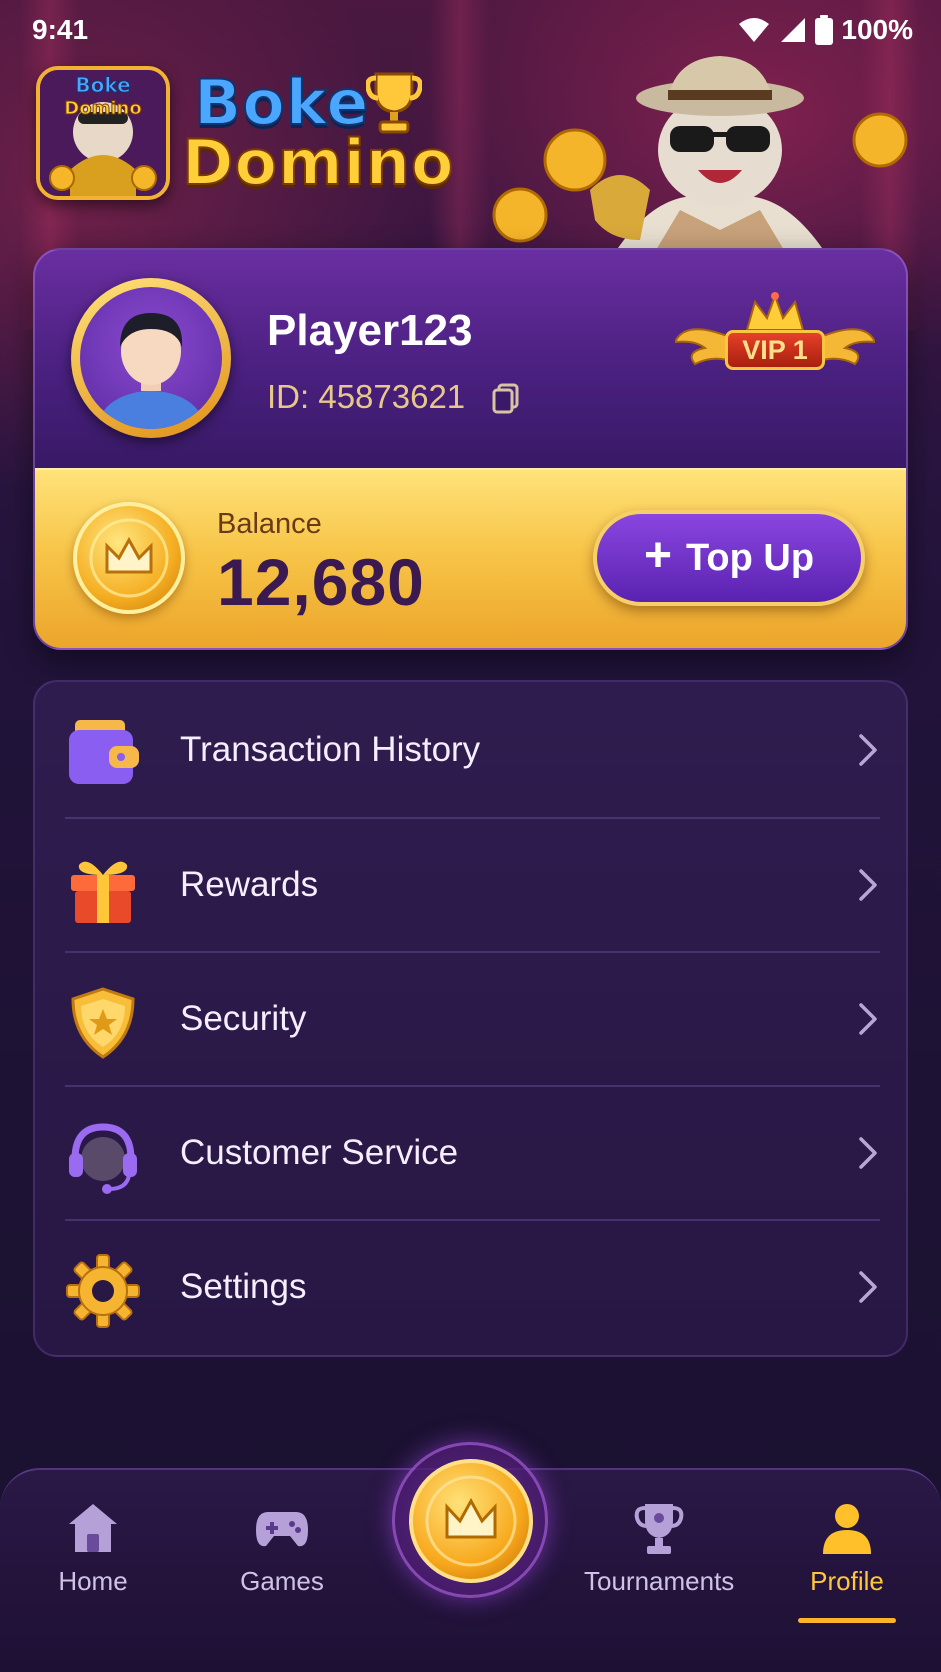 The image size is (941, 1672). Describe the element at coordinates (102, 85) in the screenshot. I see `svg-text: Boke` at that location.